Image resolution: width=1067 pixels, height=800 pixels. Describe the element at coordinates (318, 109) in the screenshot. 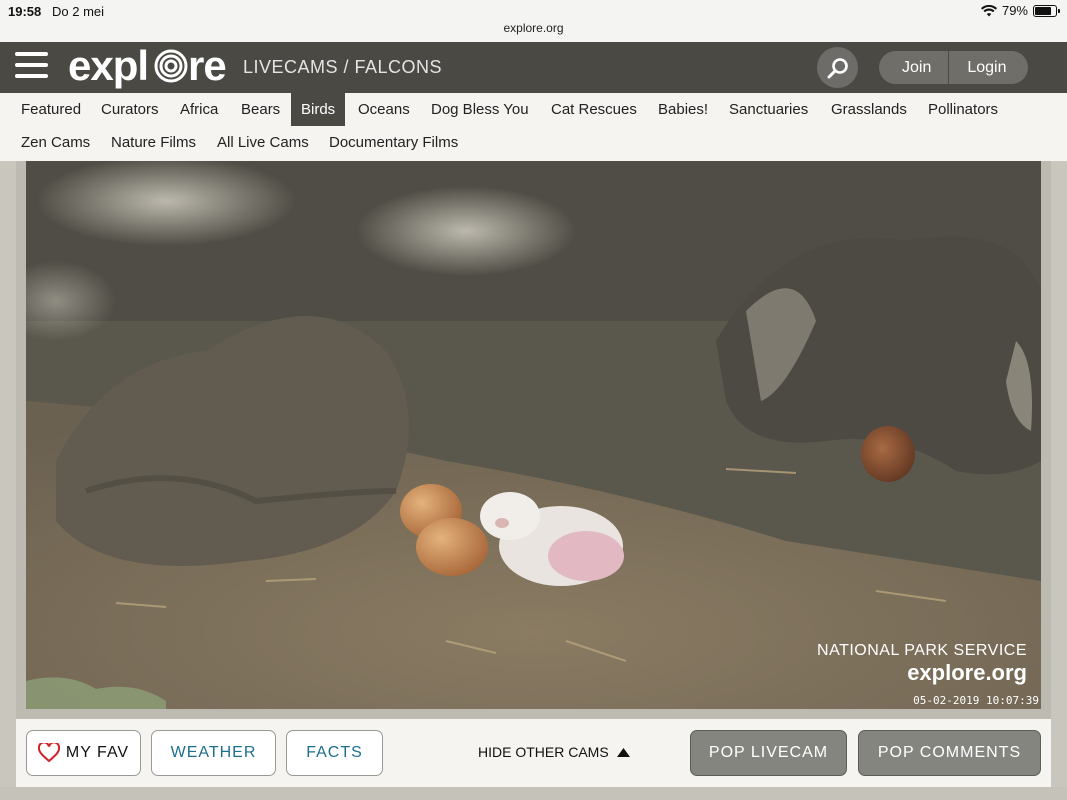

I see `nav-item-birds: Birds` at that location.